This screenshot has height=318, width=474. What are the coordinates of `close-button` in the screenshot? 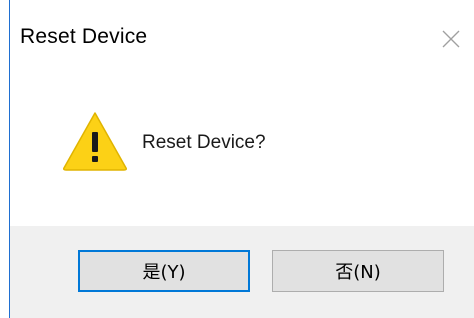 It's located at (451, 39).